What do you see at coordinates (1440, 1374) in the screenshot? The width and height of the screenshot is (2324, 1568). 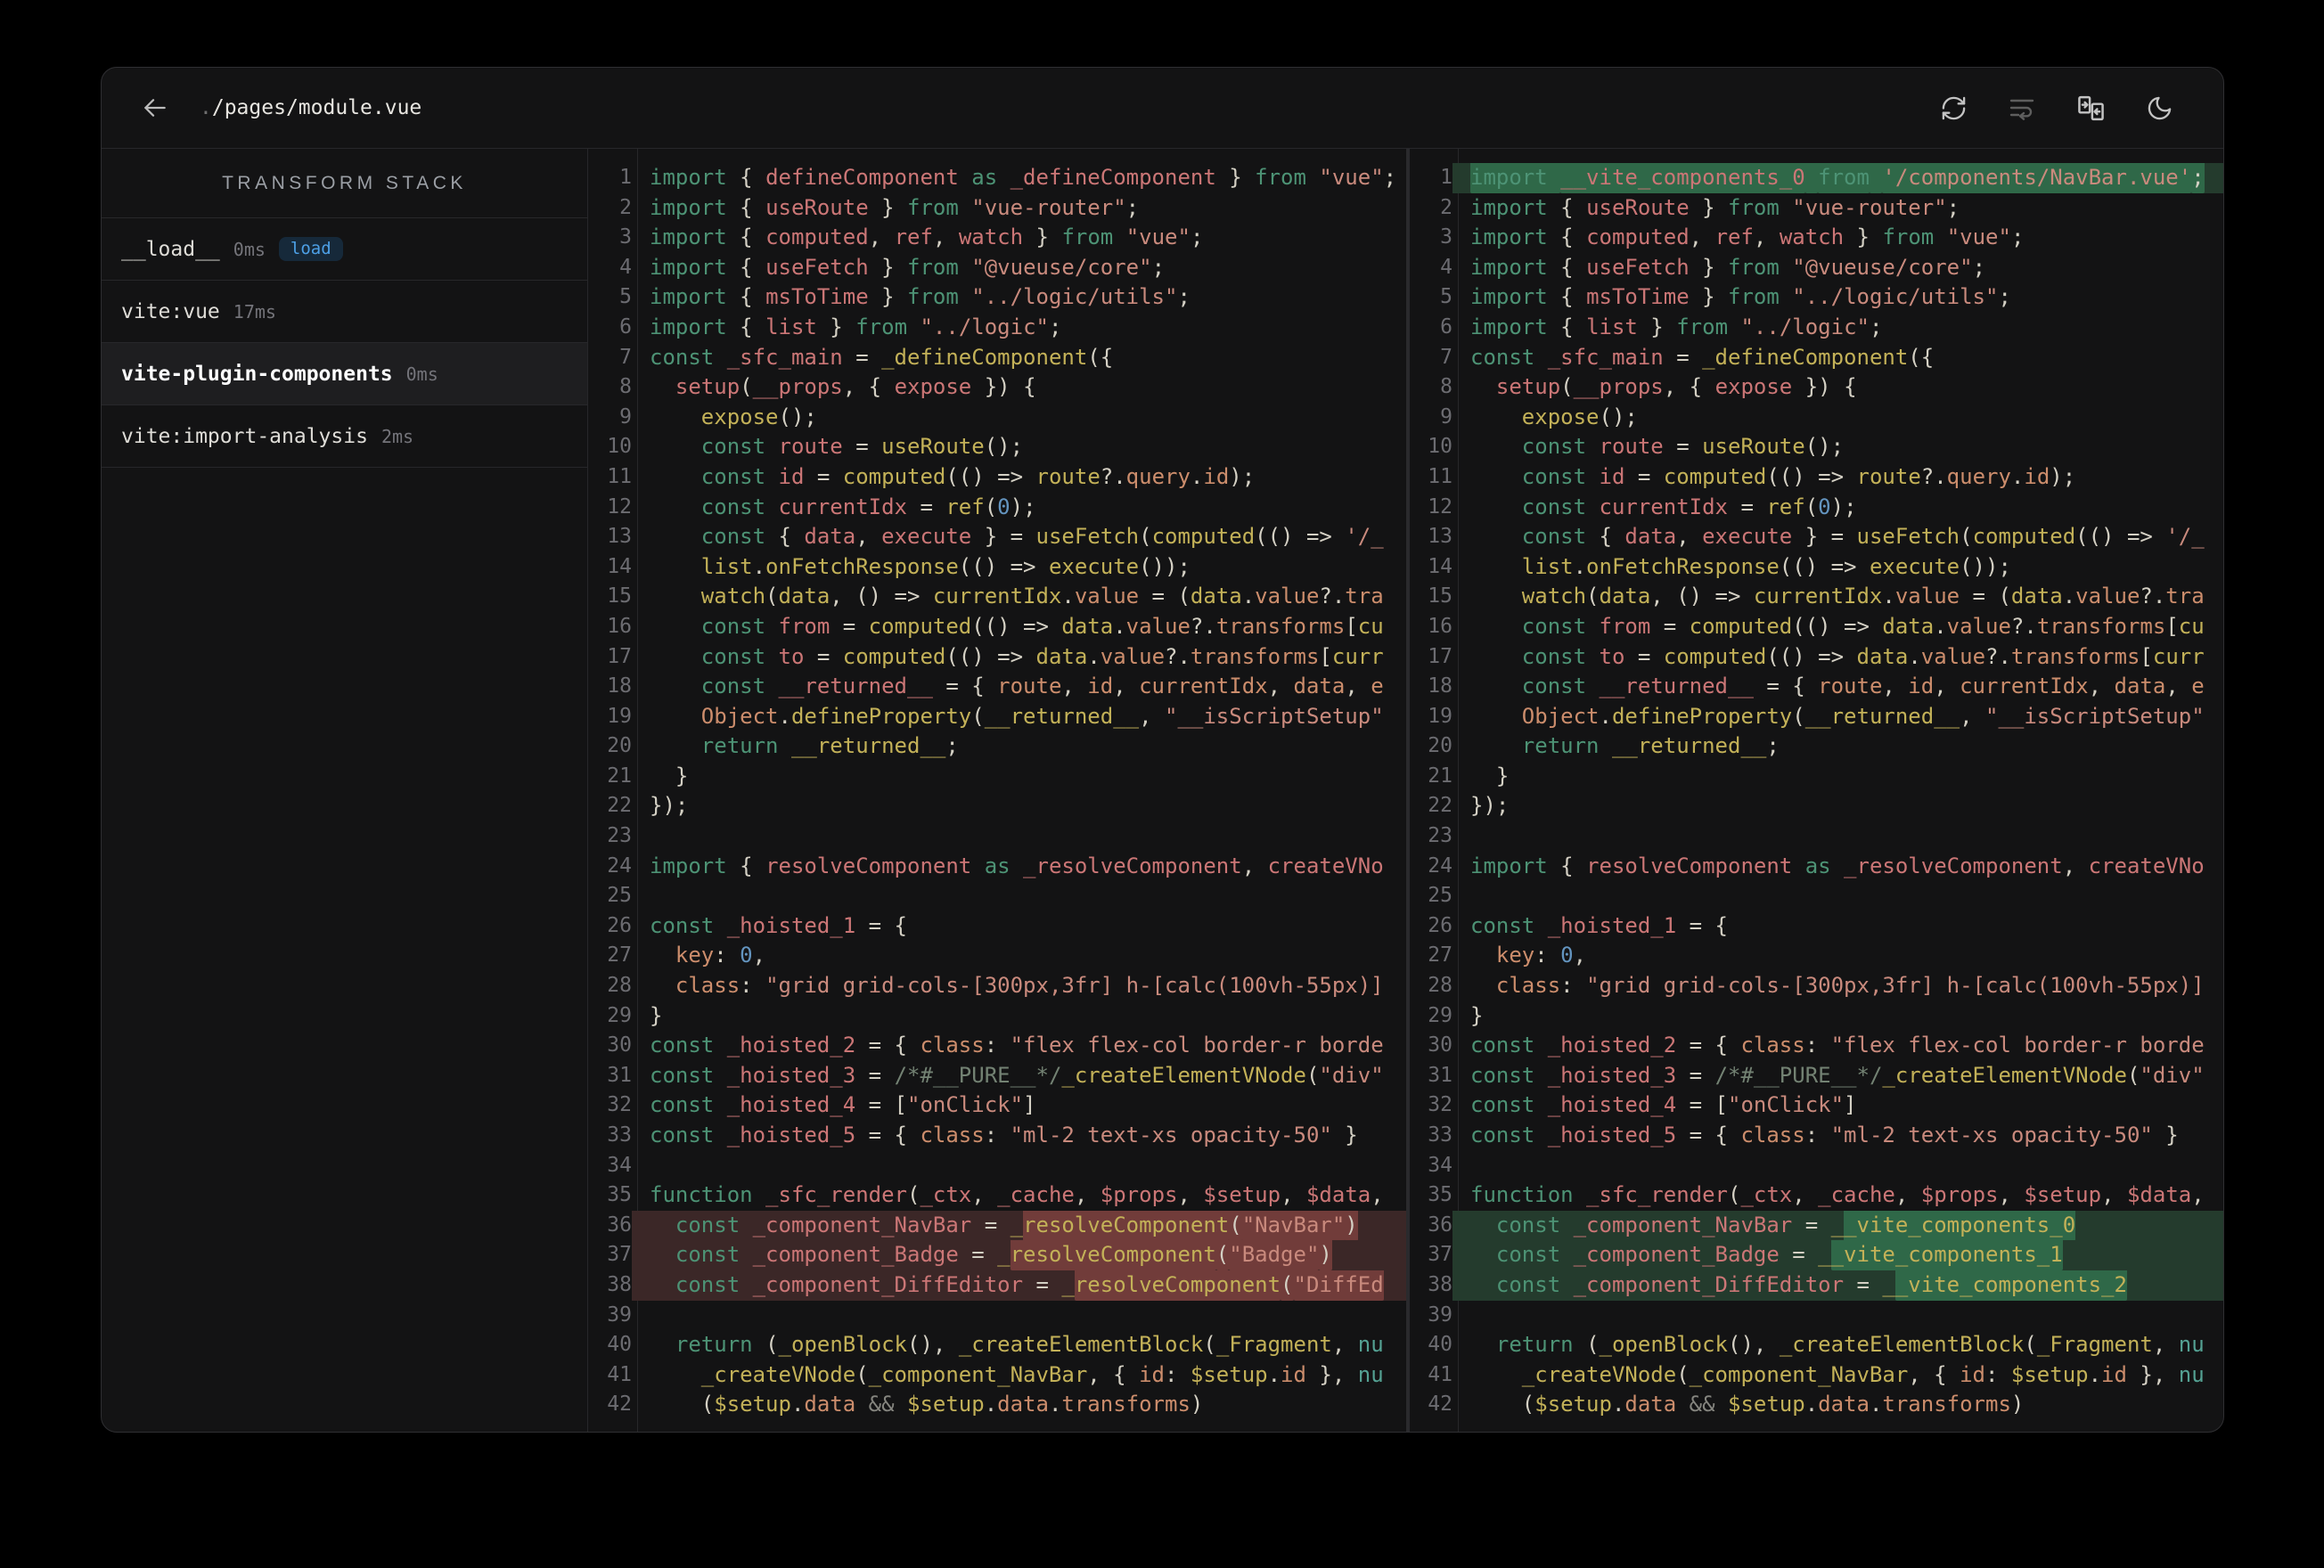 I see `line-number: 41` at bounding box center [1440, 1374].